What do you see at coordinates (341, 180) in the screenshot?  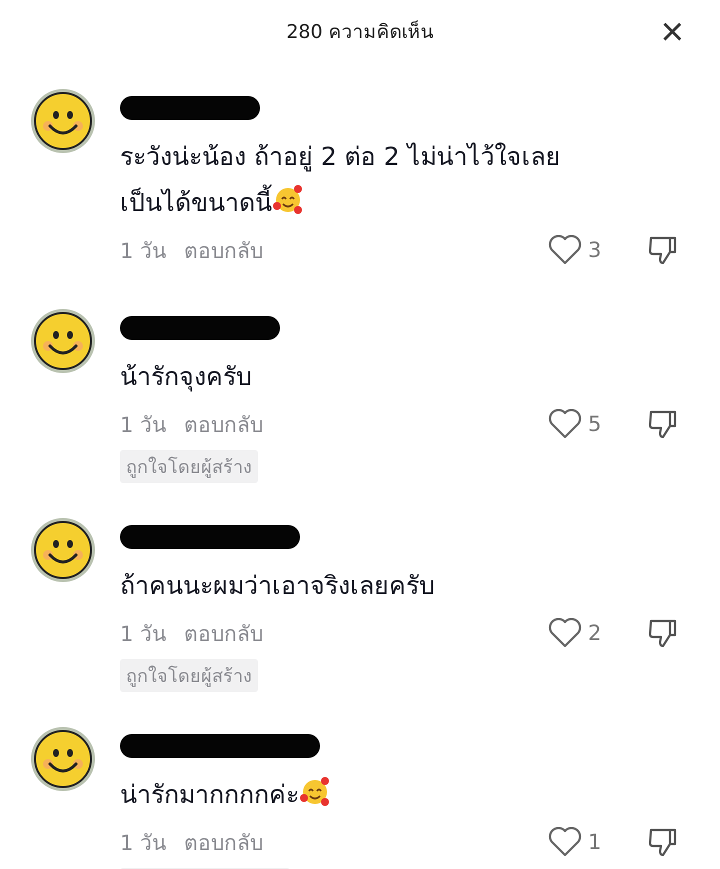 I see `comment-text: ระวังน่ะน้อง ถ้าอยู่ 2 ต่อ 2 ไม่น่าไว้ใจเลย เป็นได้ขนาดนี้` at bounding box center [341, 180].